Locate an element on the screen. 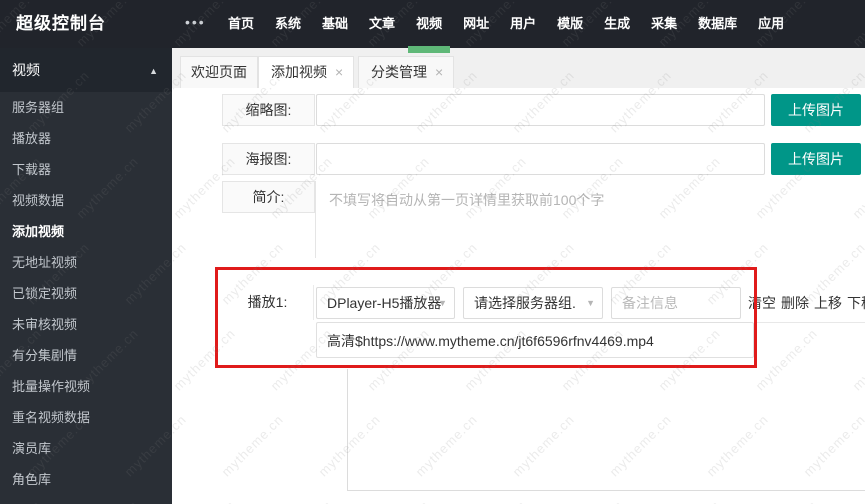 The height and width of the screenshot is (504, 865). sidebar-item-duplicate-video: 重名视频数据 is located at coordinates (86, 417).